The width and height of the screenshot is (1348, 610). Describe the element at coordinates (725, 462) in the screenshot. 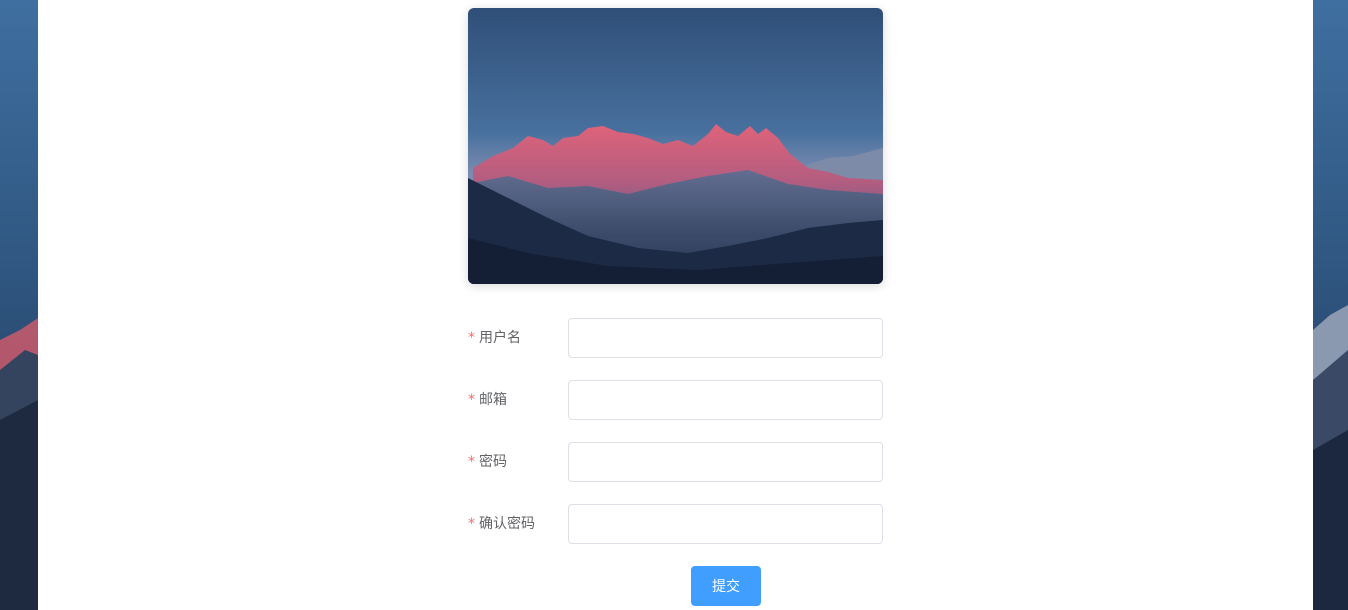

I see `password-input` at that location.